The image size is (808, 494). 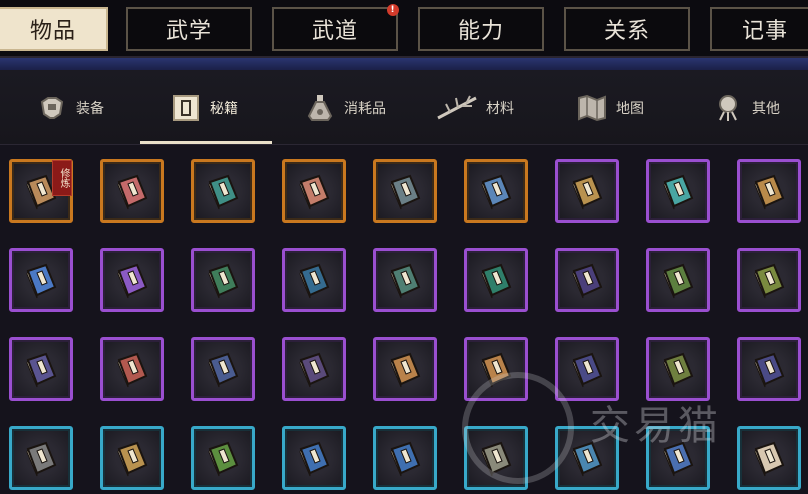 I want to click on cultivating-tag: 修炼, so click(x=62, y=178).